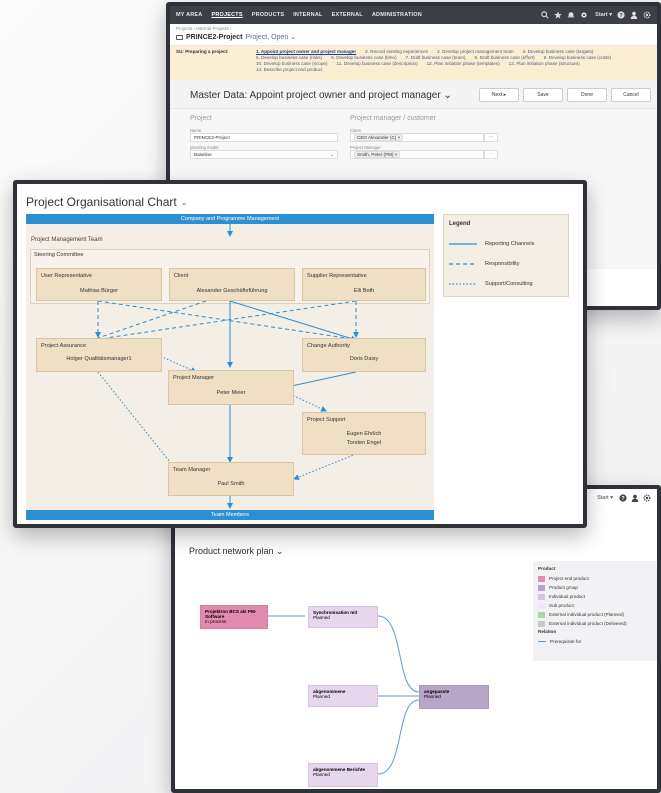  Describe the element at coordinates (328, 346) in the screenshot. I see `role-label: Change Authority` at that location.